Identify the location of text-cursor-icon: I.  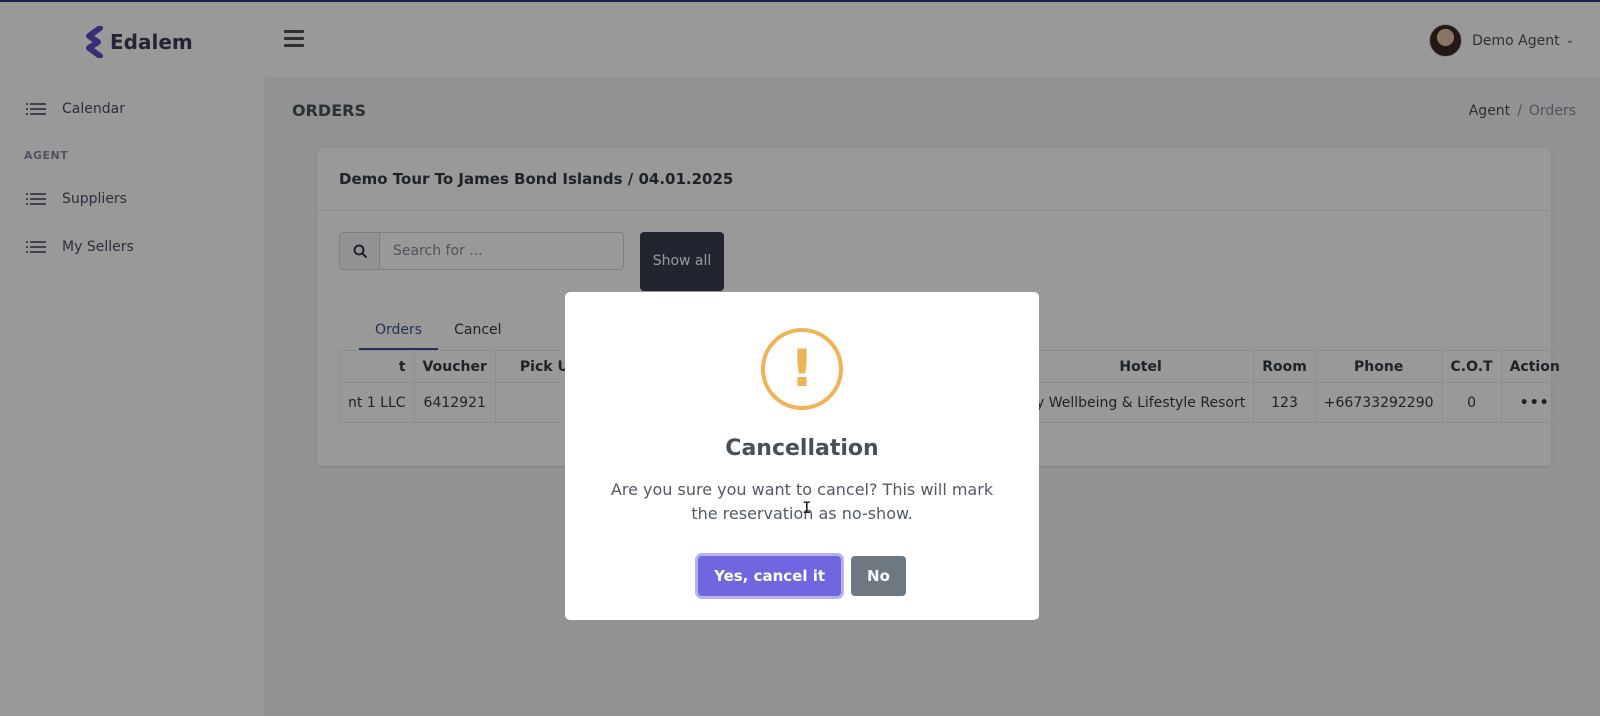
(807, 507).